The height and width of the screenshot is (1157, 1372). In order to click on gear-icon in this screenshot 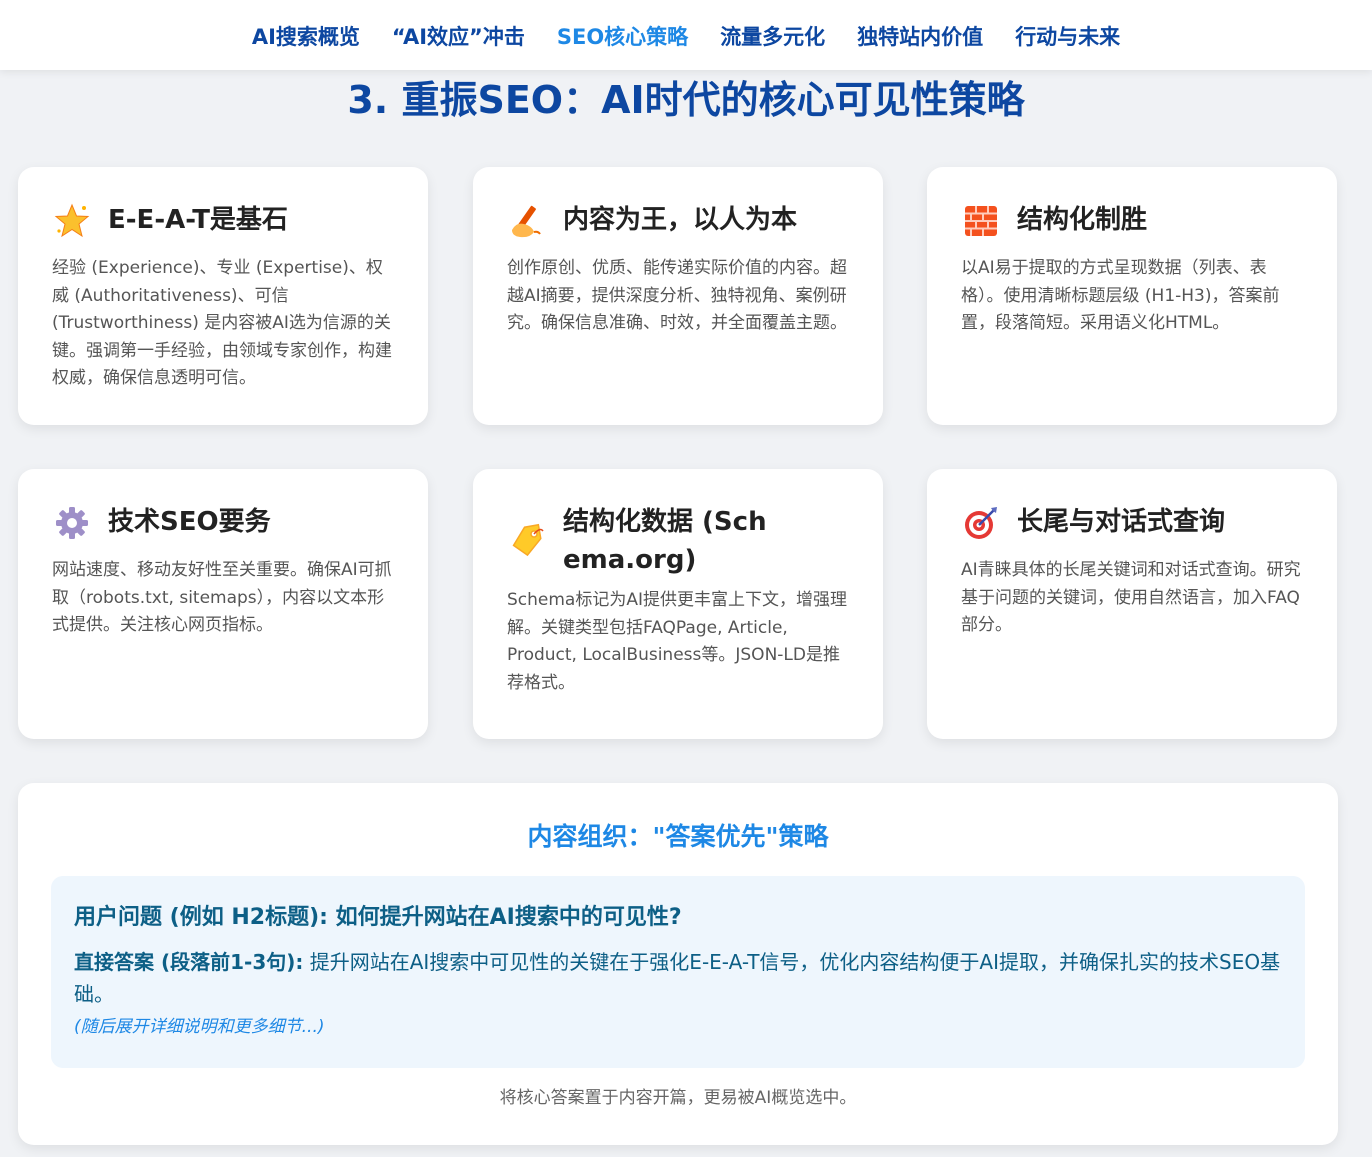, I will do `click(72, 523)`.